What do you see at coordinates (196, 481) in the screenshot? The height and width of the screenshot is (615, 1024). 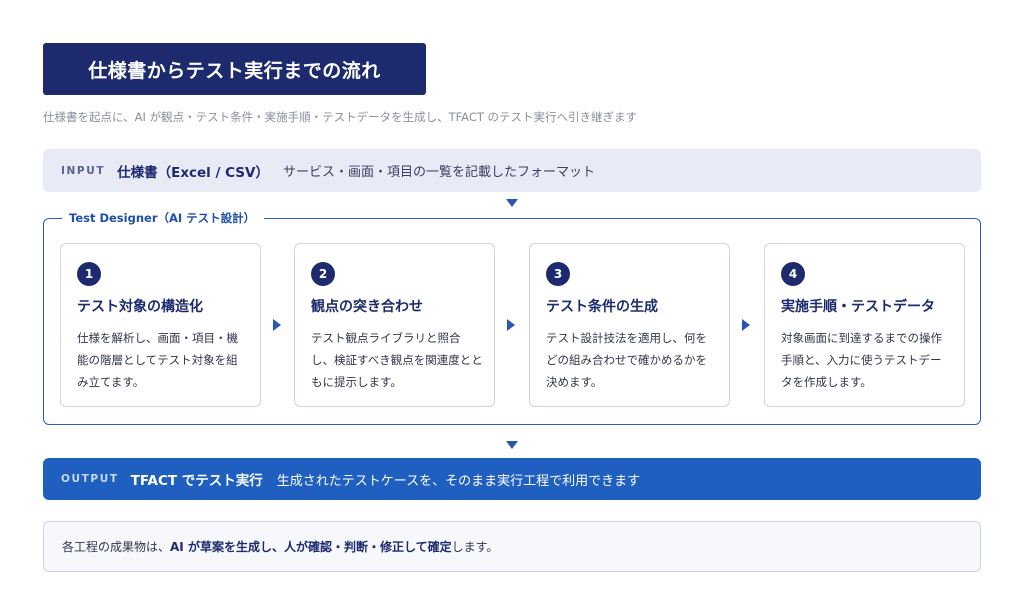 I see `output-heading: TFACT でテスト実行` at bounding box center [196, 481].